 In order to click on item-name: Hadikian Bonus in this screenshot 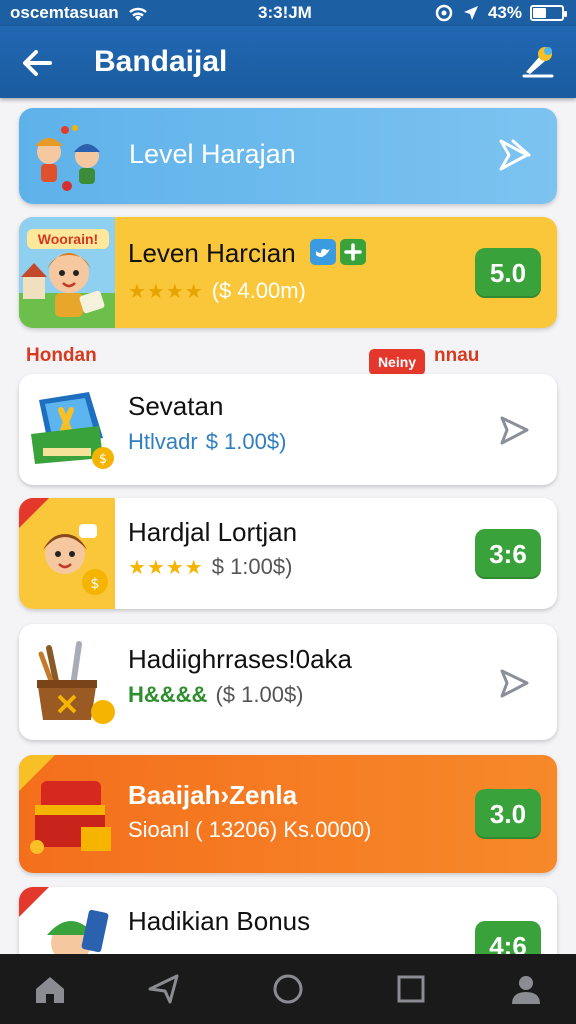, I will do `click(219, 921)`.